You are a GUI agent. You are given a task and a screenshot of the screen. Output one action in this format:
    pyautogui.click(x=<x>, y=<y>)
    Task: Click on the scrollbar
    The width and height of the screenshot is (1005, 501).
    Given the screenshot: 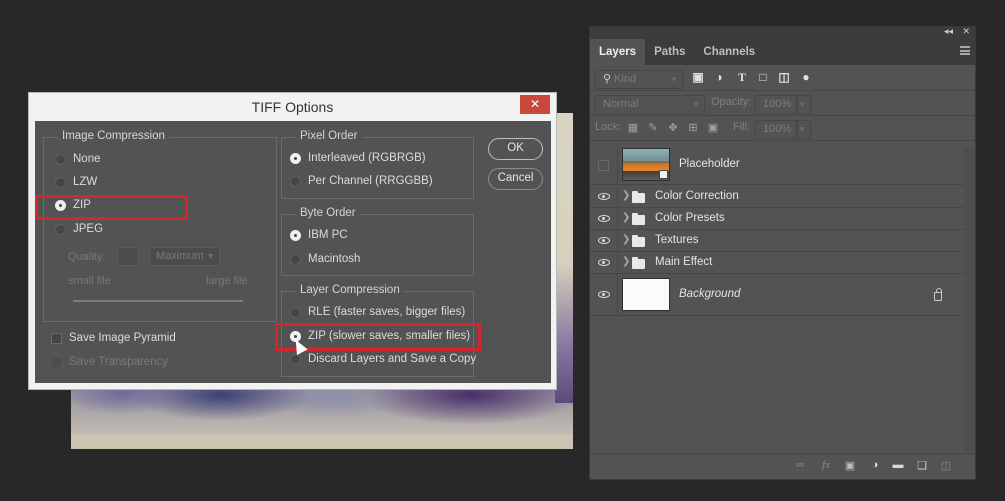 What is the action you would take?
    pyautogui.click(x=969, y=299)
    